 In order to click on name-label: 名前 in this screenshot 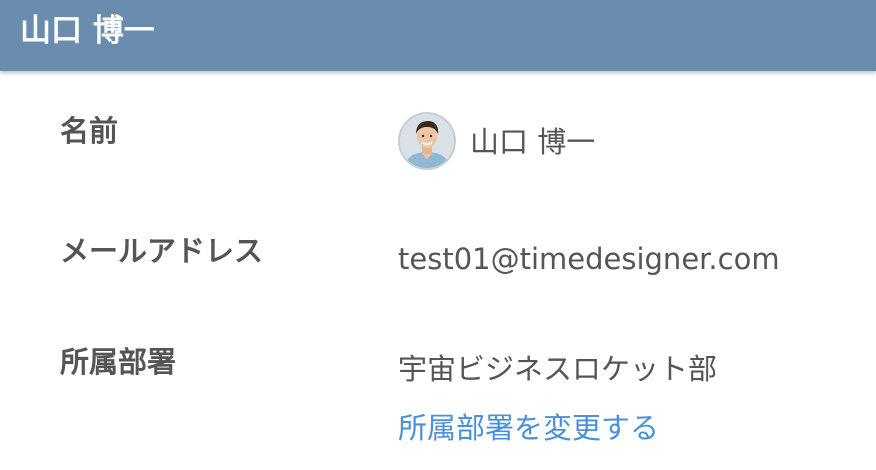, I will do `click(89, 131)`.